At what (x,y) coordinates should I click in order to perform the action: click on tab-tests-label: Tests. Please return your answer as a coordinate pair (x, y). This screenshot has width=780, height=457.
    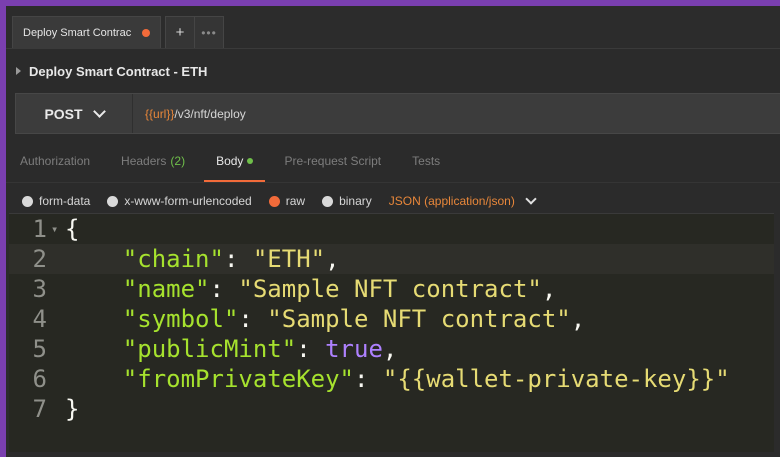
    Looking at the image, I should click on (426, 161).